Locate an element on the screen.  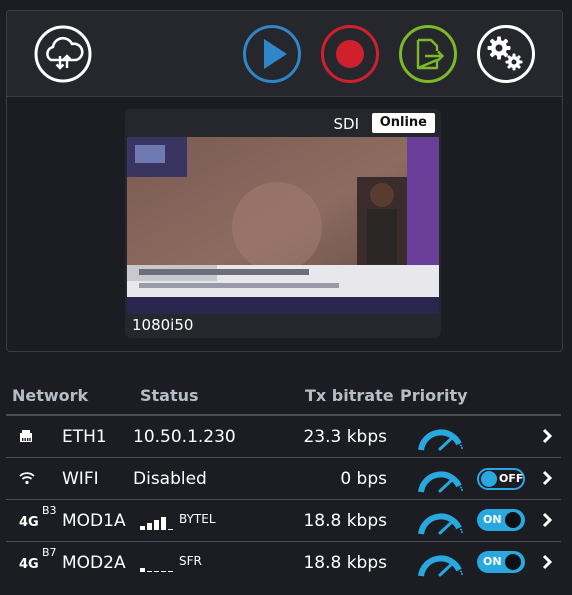
cloud-transfer-button is located at coordinates (63, 54).